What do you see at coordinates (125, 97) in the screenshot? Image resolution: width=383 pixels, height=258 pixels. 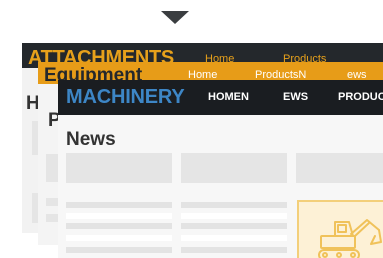 I see `site-logo-text: MACHINERY` at bounding box center [125, 97].